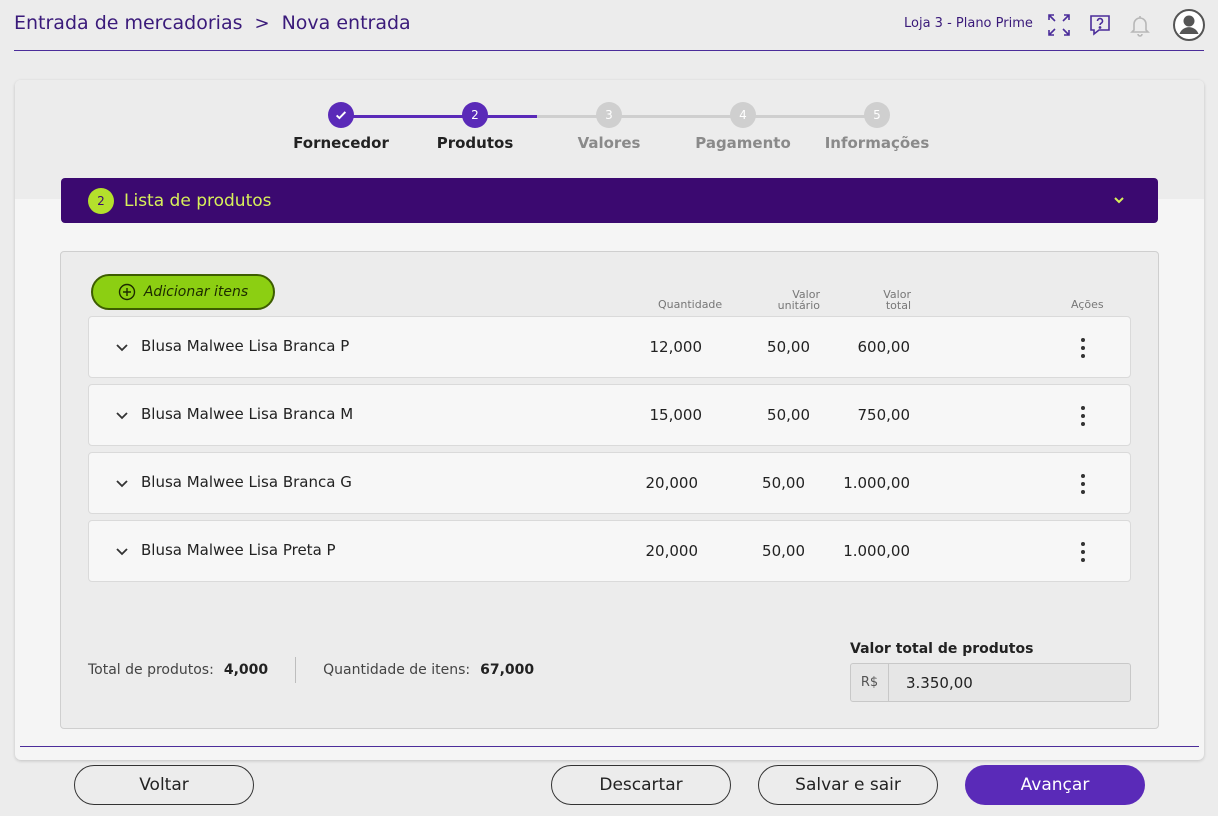 The width and height of the screenshot is (1218, 816). Describe the element at coordinates (798, 300) in the screenshot. I see `col-header-unit-value: Valor unitário` at that location.